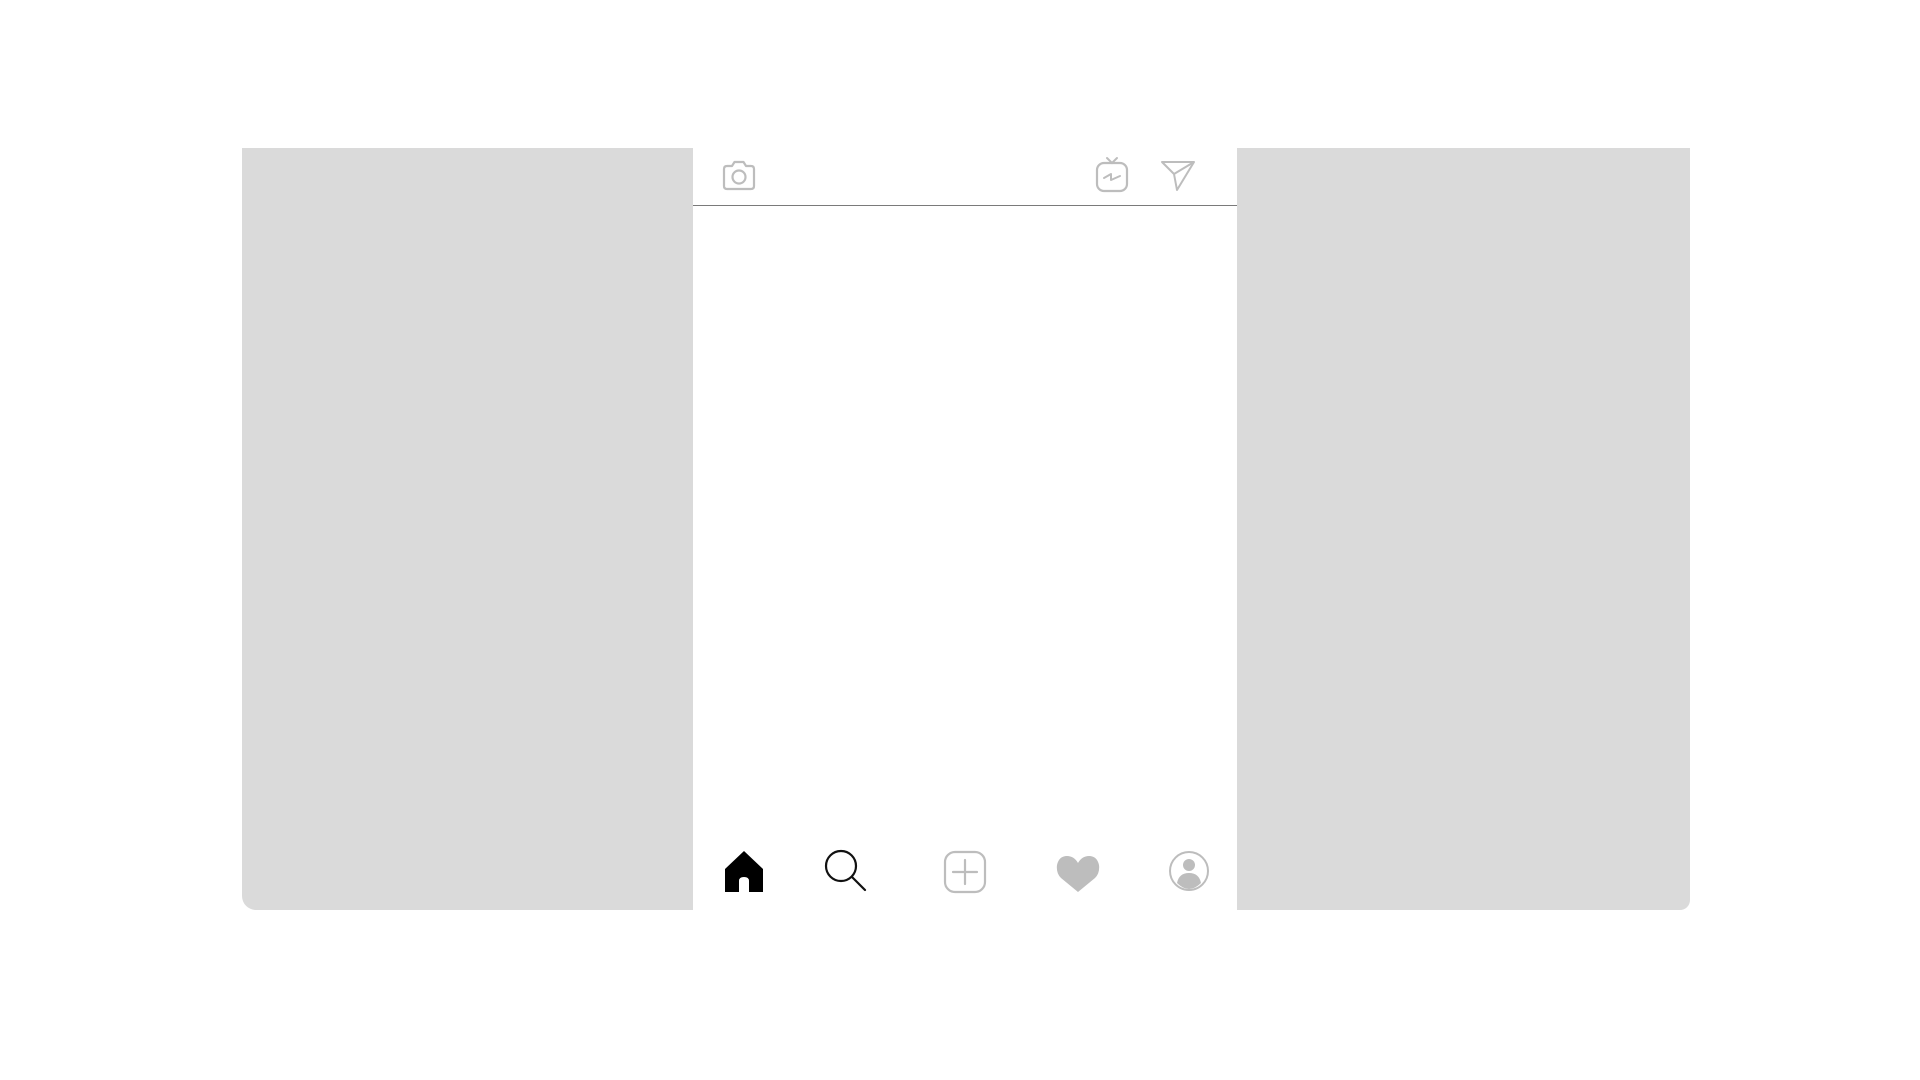 This screenshot has width=1920, height=1080. I want to click on direct-message-icon, so click(1178, 175).